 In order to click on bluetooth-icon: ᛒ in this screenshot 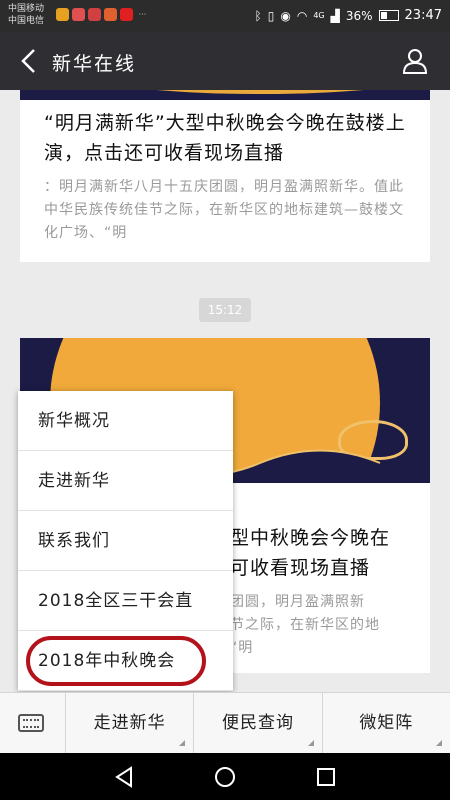, I will do `click(258, 15)`.